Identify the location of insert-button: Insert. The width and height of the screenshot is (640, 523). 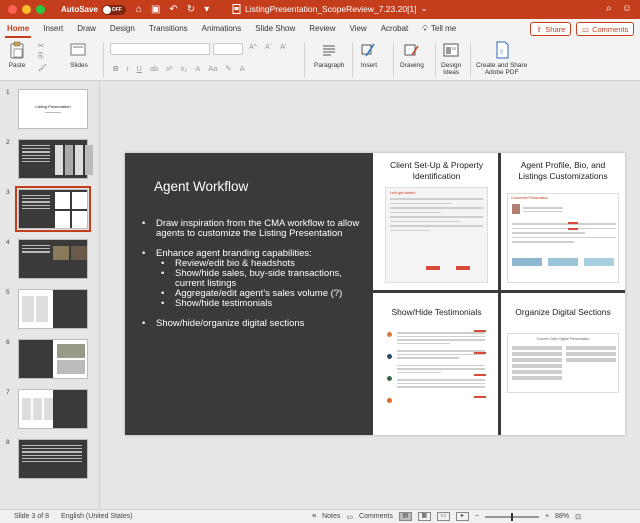
(369, 55).